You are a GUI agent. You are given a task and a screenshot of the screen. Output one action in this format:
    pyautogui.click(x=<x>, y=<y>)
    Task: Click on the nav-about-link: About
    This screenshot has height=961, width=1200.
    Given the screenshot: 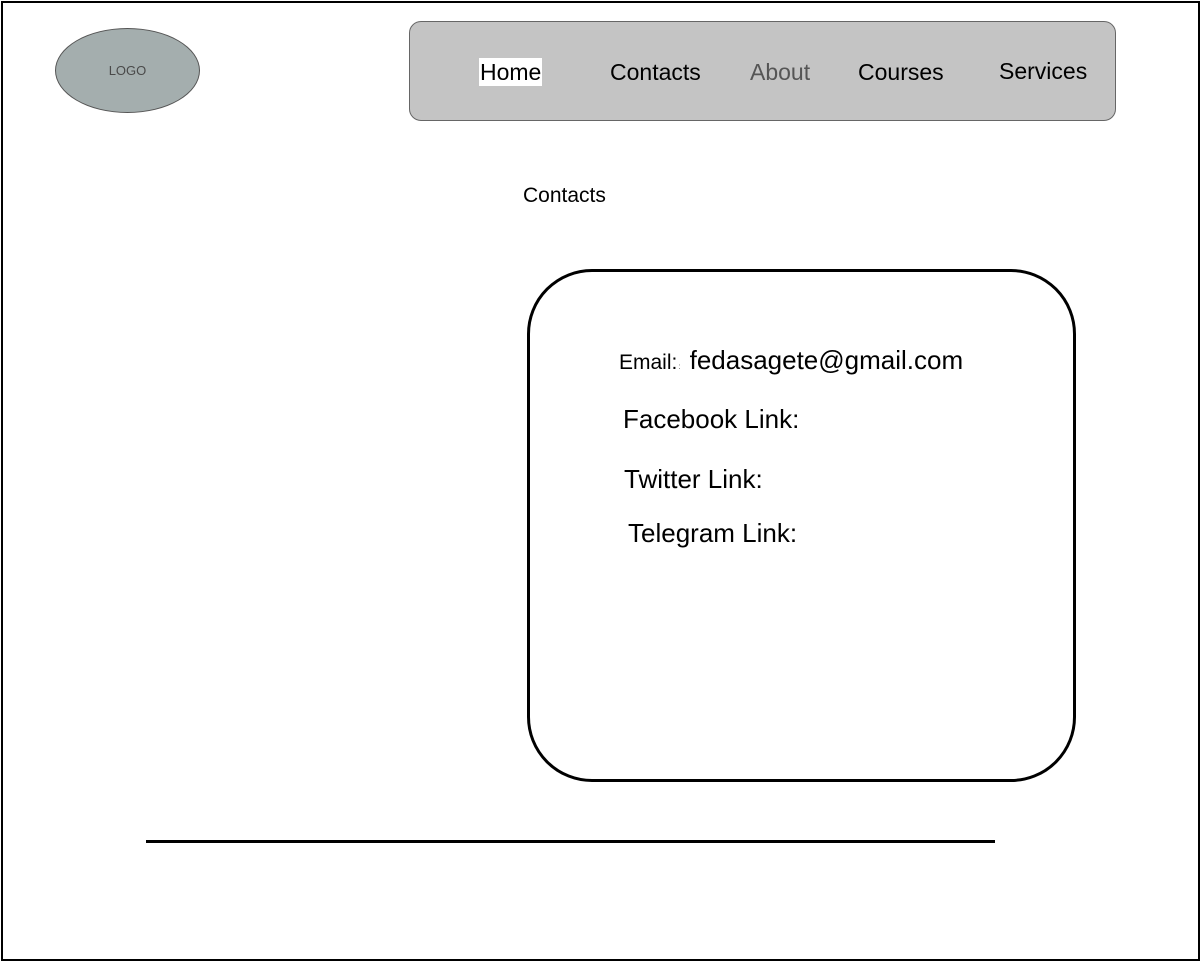 What is the action you would take?
    pyautogui.click(x=780, y=72)
    